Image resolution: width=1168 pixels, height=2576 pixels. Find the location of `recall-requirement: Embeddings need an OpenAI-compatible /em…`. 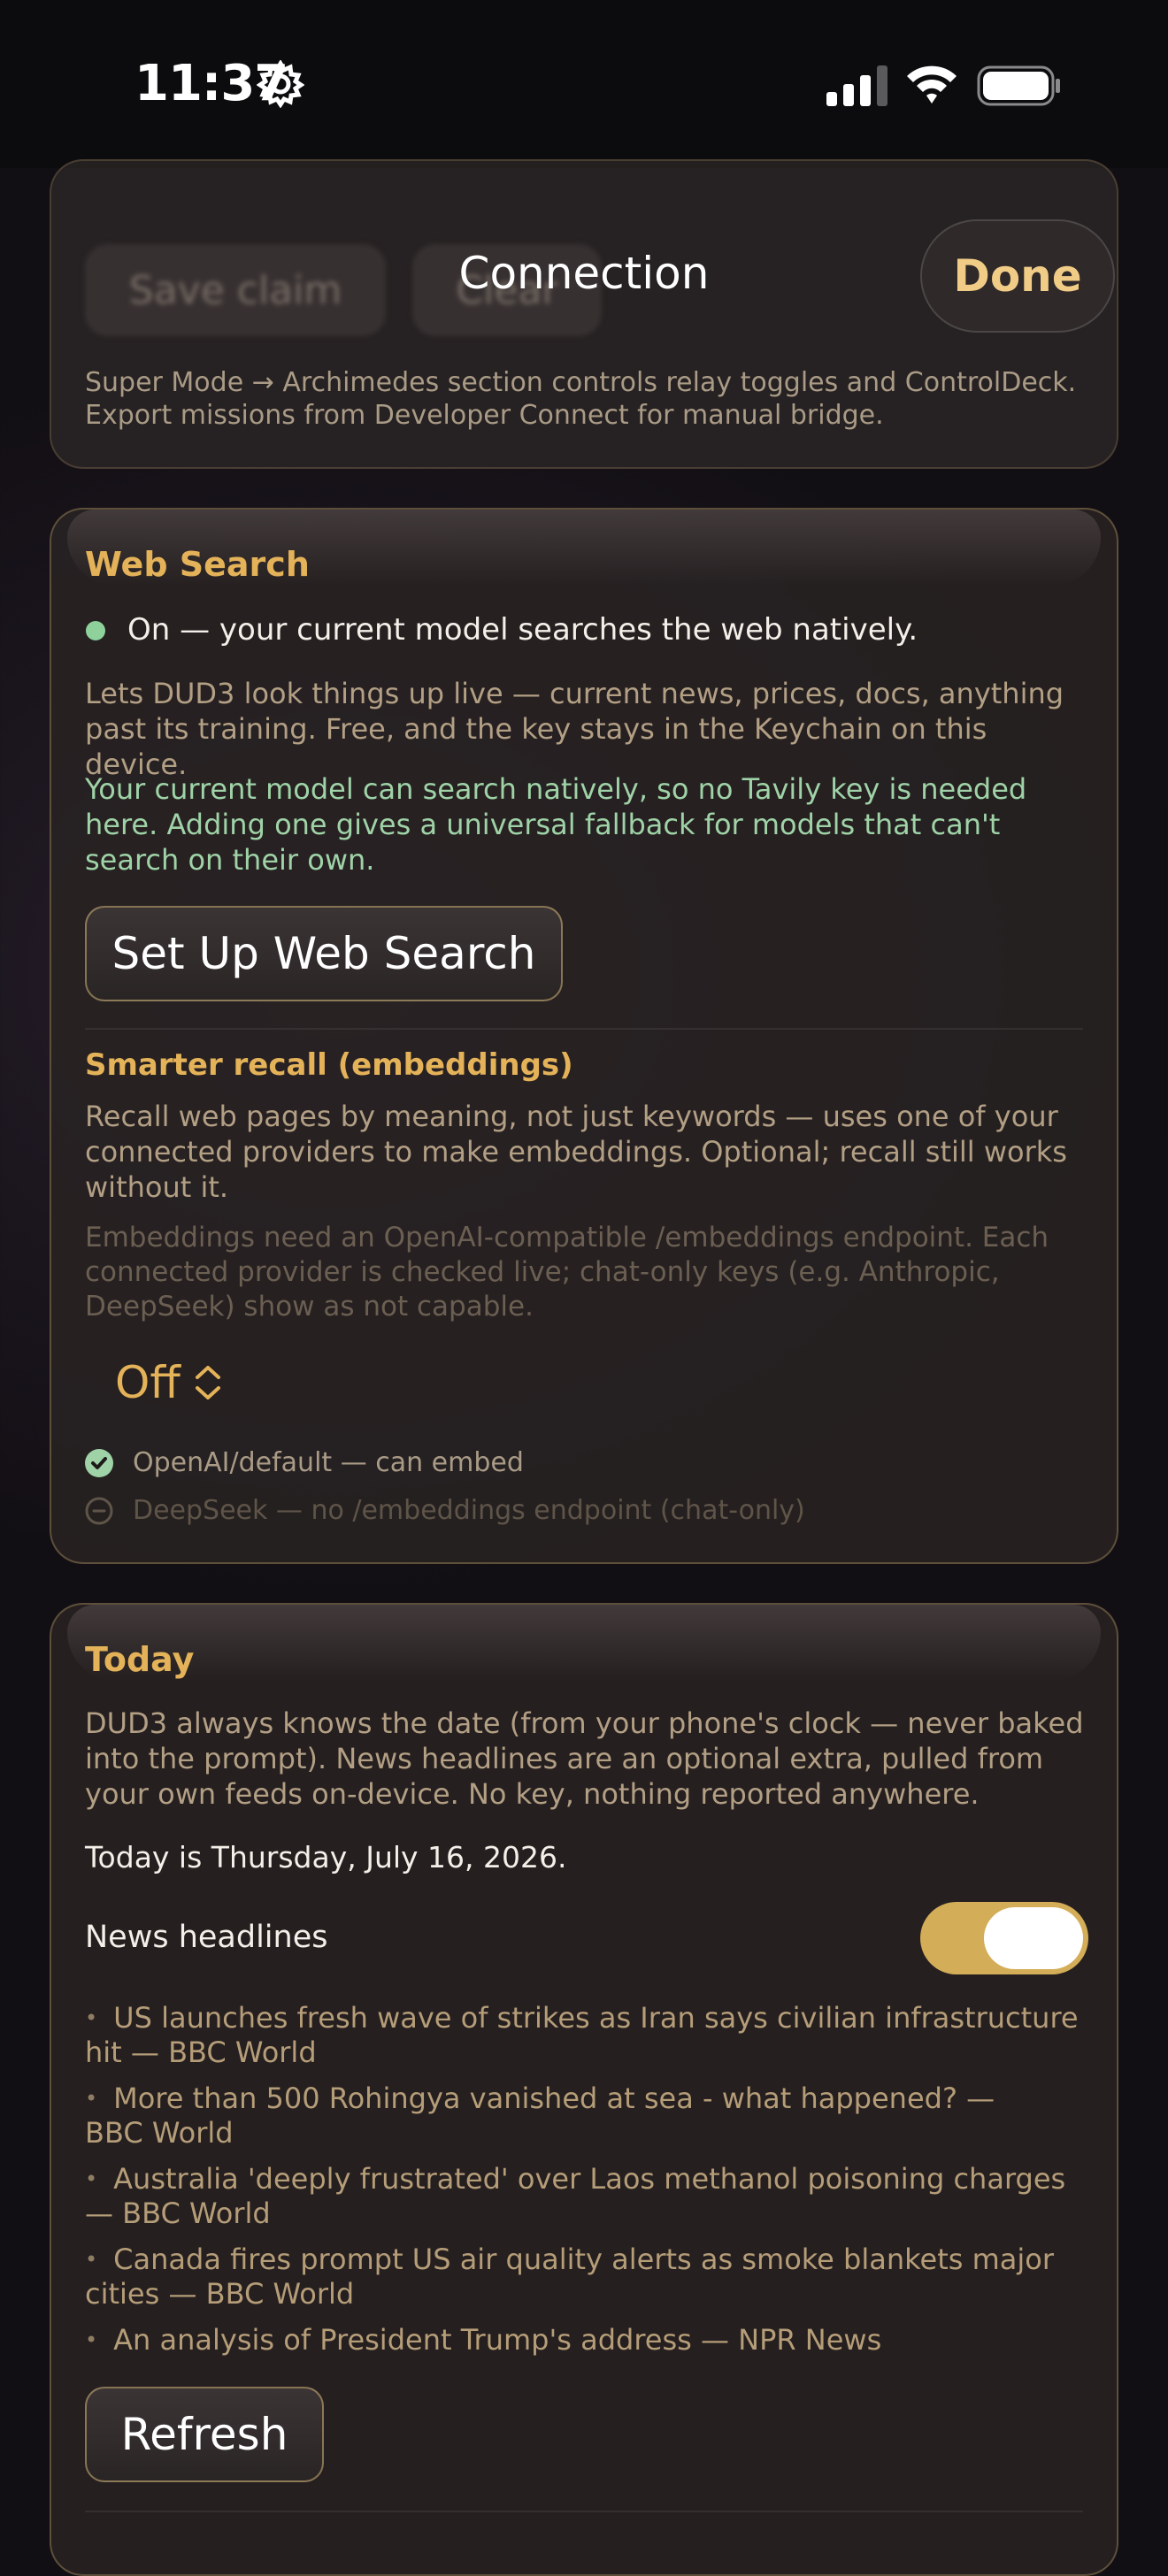

recall-requirement: Embeddings need an OpenAI-compatible /em… is located at coordinates (567, 1272).